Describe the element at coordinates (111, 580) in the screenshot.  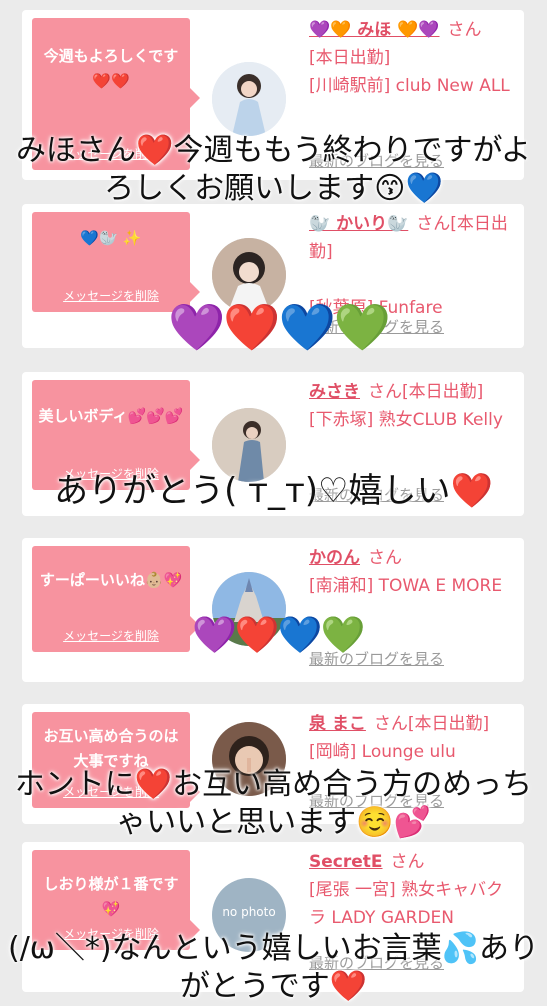
I see `message-text: すーぱーいいね👶🏼💖` at that location.